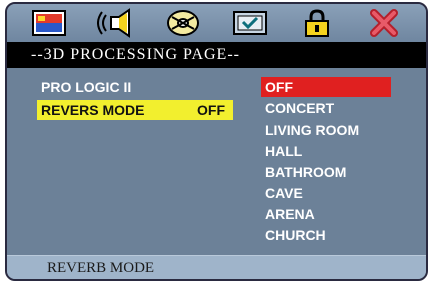  What do you see at coordinates (211, 110) in the screenshot?
I see `reverb-mode-value: OFF` at bounding box center [211, 110].